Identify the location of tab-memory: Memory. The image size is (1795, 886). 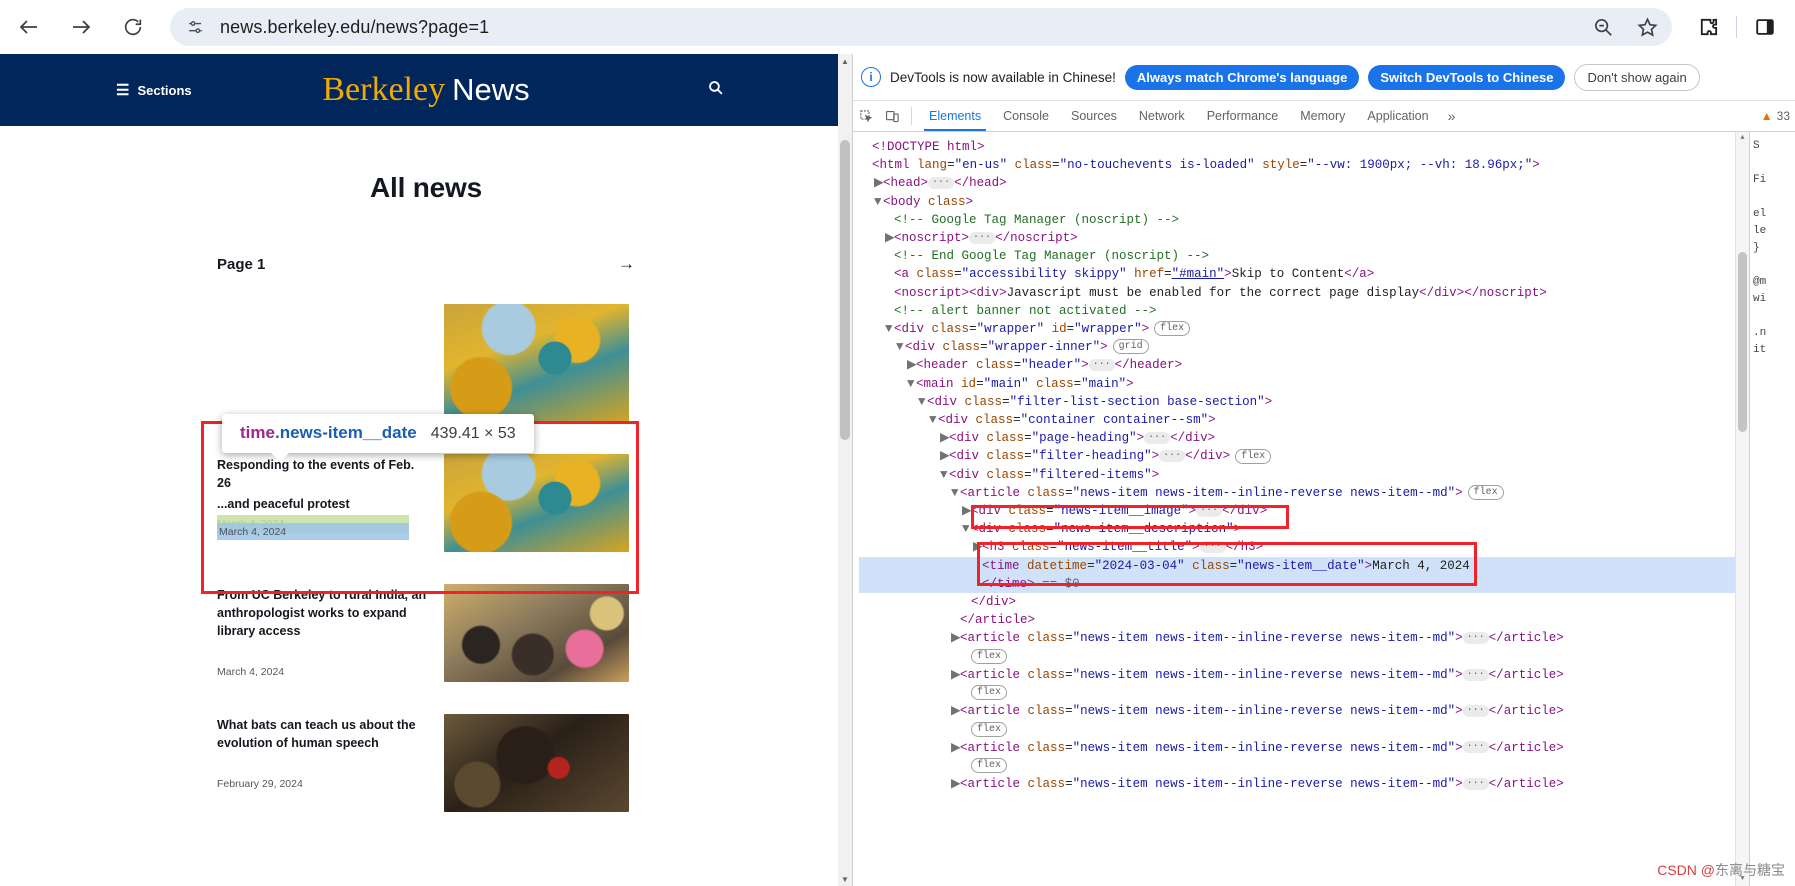
(1322, 116).